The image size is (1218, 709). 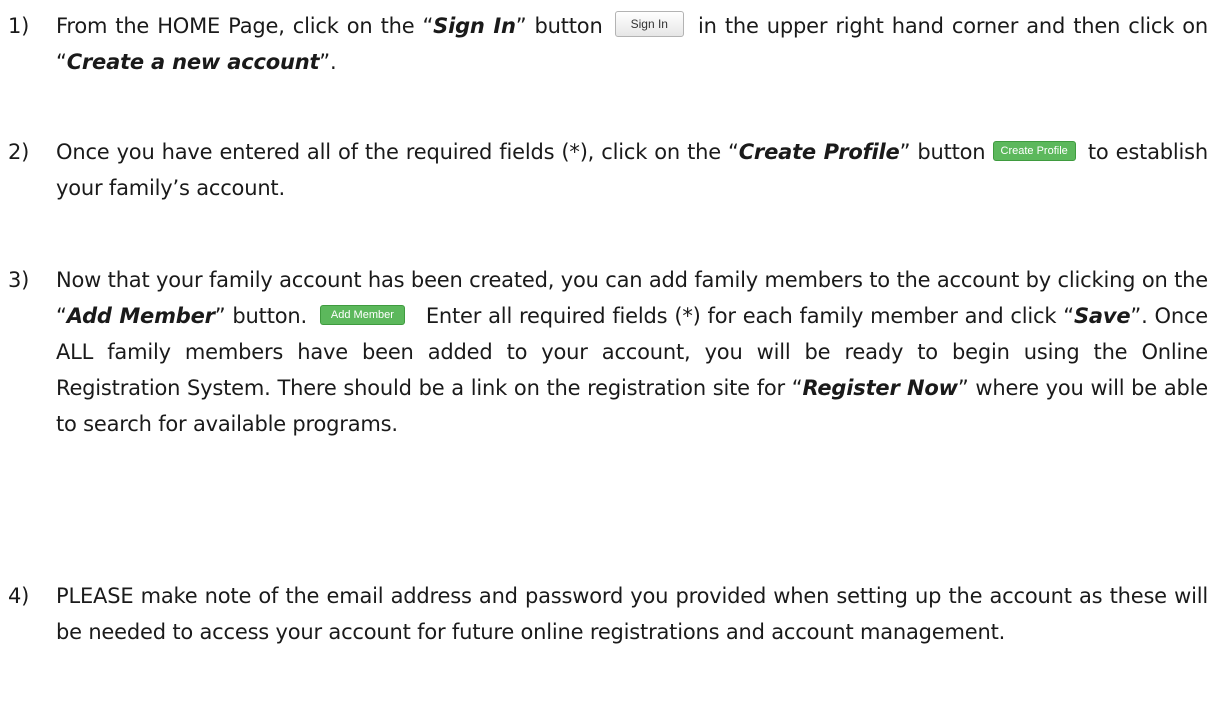 What do you see at coordinates (328, 62) in the screenshot?
I see `text-run: ”.` at bounding box center [328, 62].